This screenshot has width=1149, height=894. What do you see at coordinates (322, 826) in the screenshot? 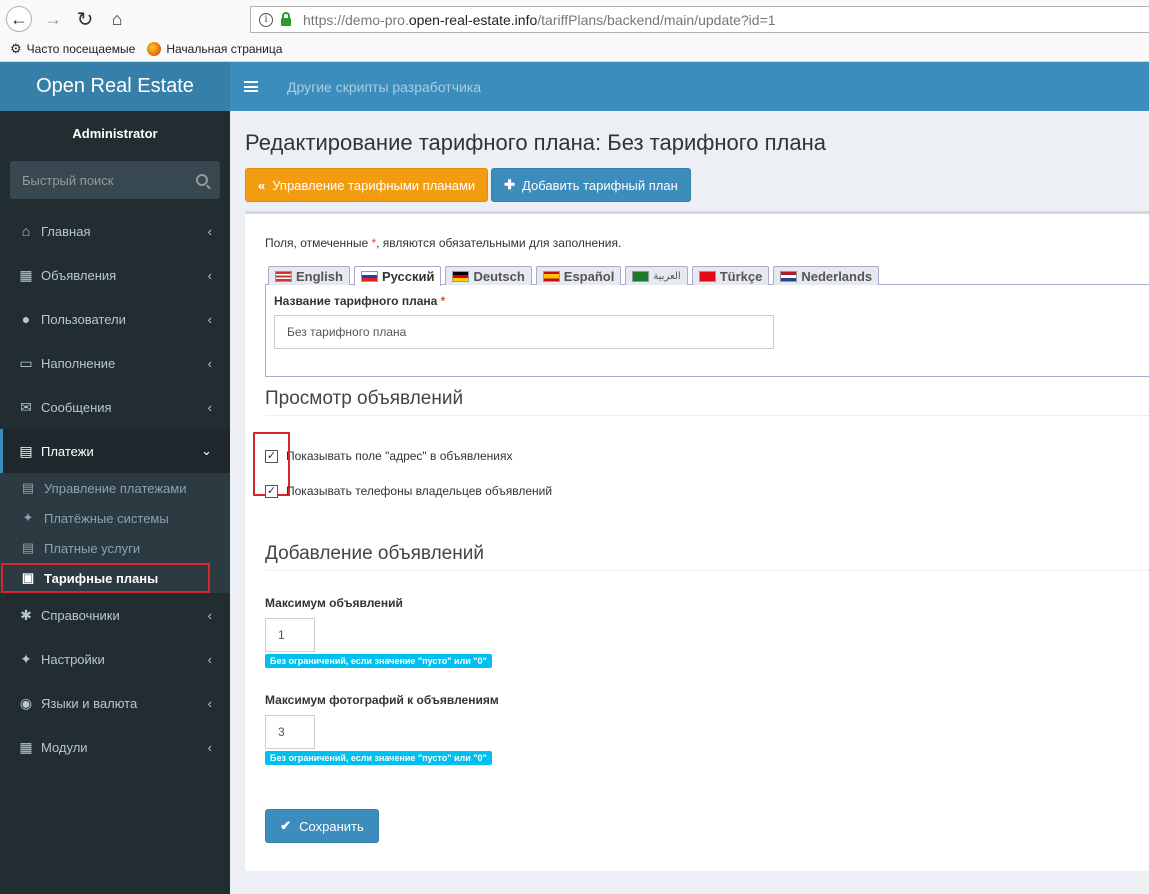
I see `save-button: ✔ Сохранить` at bounding box center [322, 826].